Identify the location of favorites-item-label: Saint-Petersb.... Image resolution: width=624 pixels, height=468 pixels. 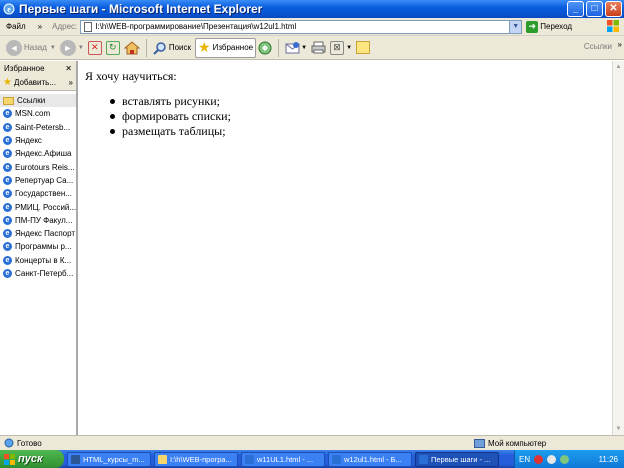
(43, 127).